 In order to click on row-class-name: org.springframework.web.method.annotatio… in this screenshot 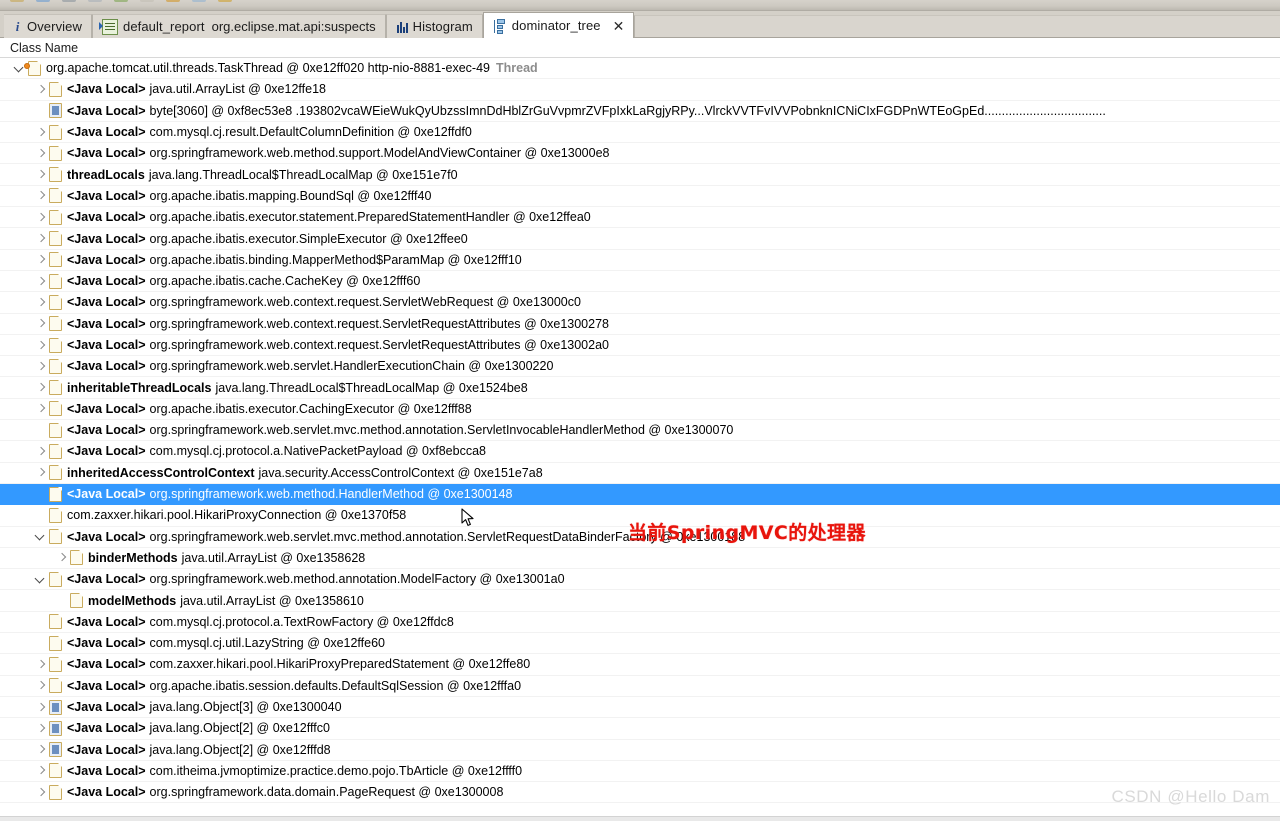, I will do `click(357, 579)`.